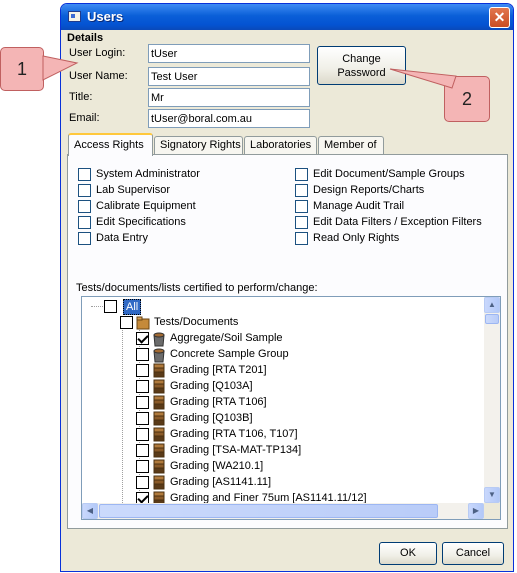  What do you see at coordinates (301, 190) in the screenshot?
I see `design-reports-charts-checkbox` at bounding box center [301, 190].